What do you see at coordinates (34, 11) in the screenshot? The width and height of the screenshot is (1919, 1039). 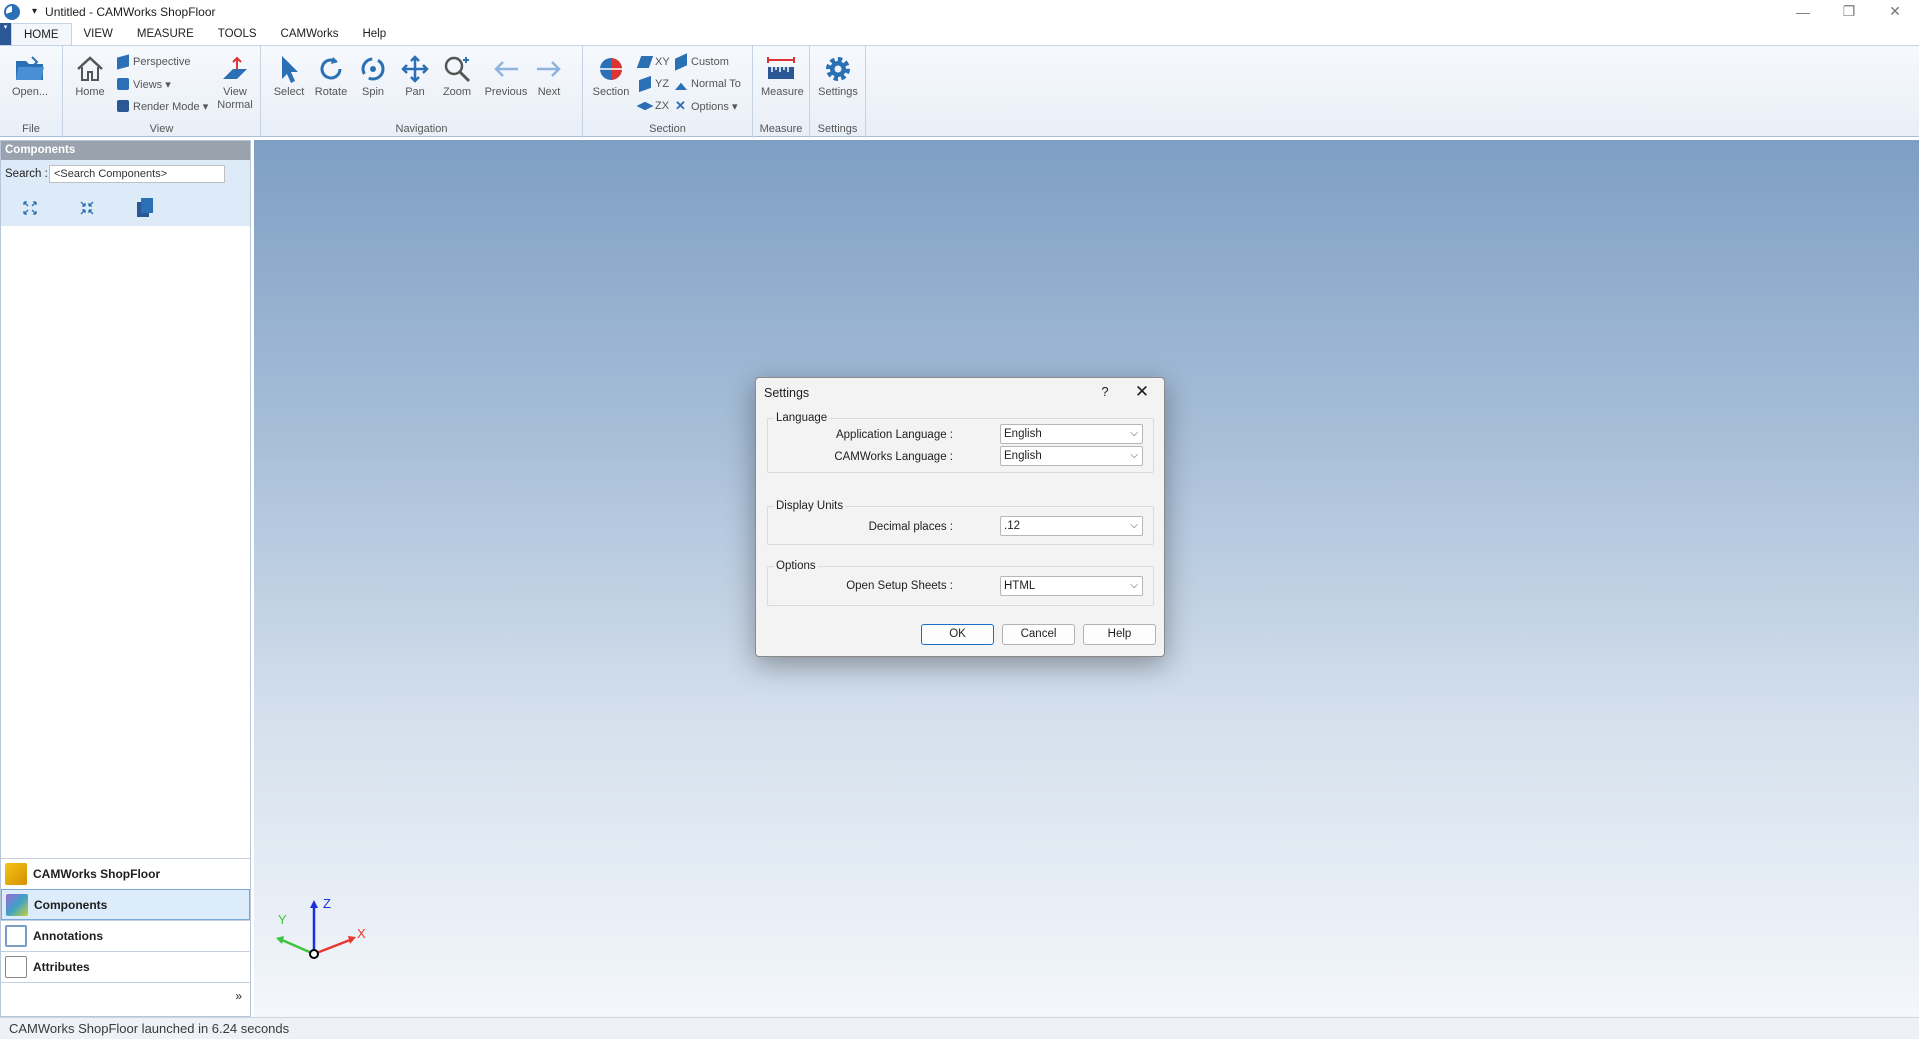 I see `quick-access-dropdown: ▾` at bounding box center [34, 11].